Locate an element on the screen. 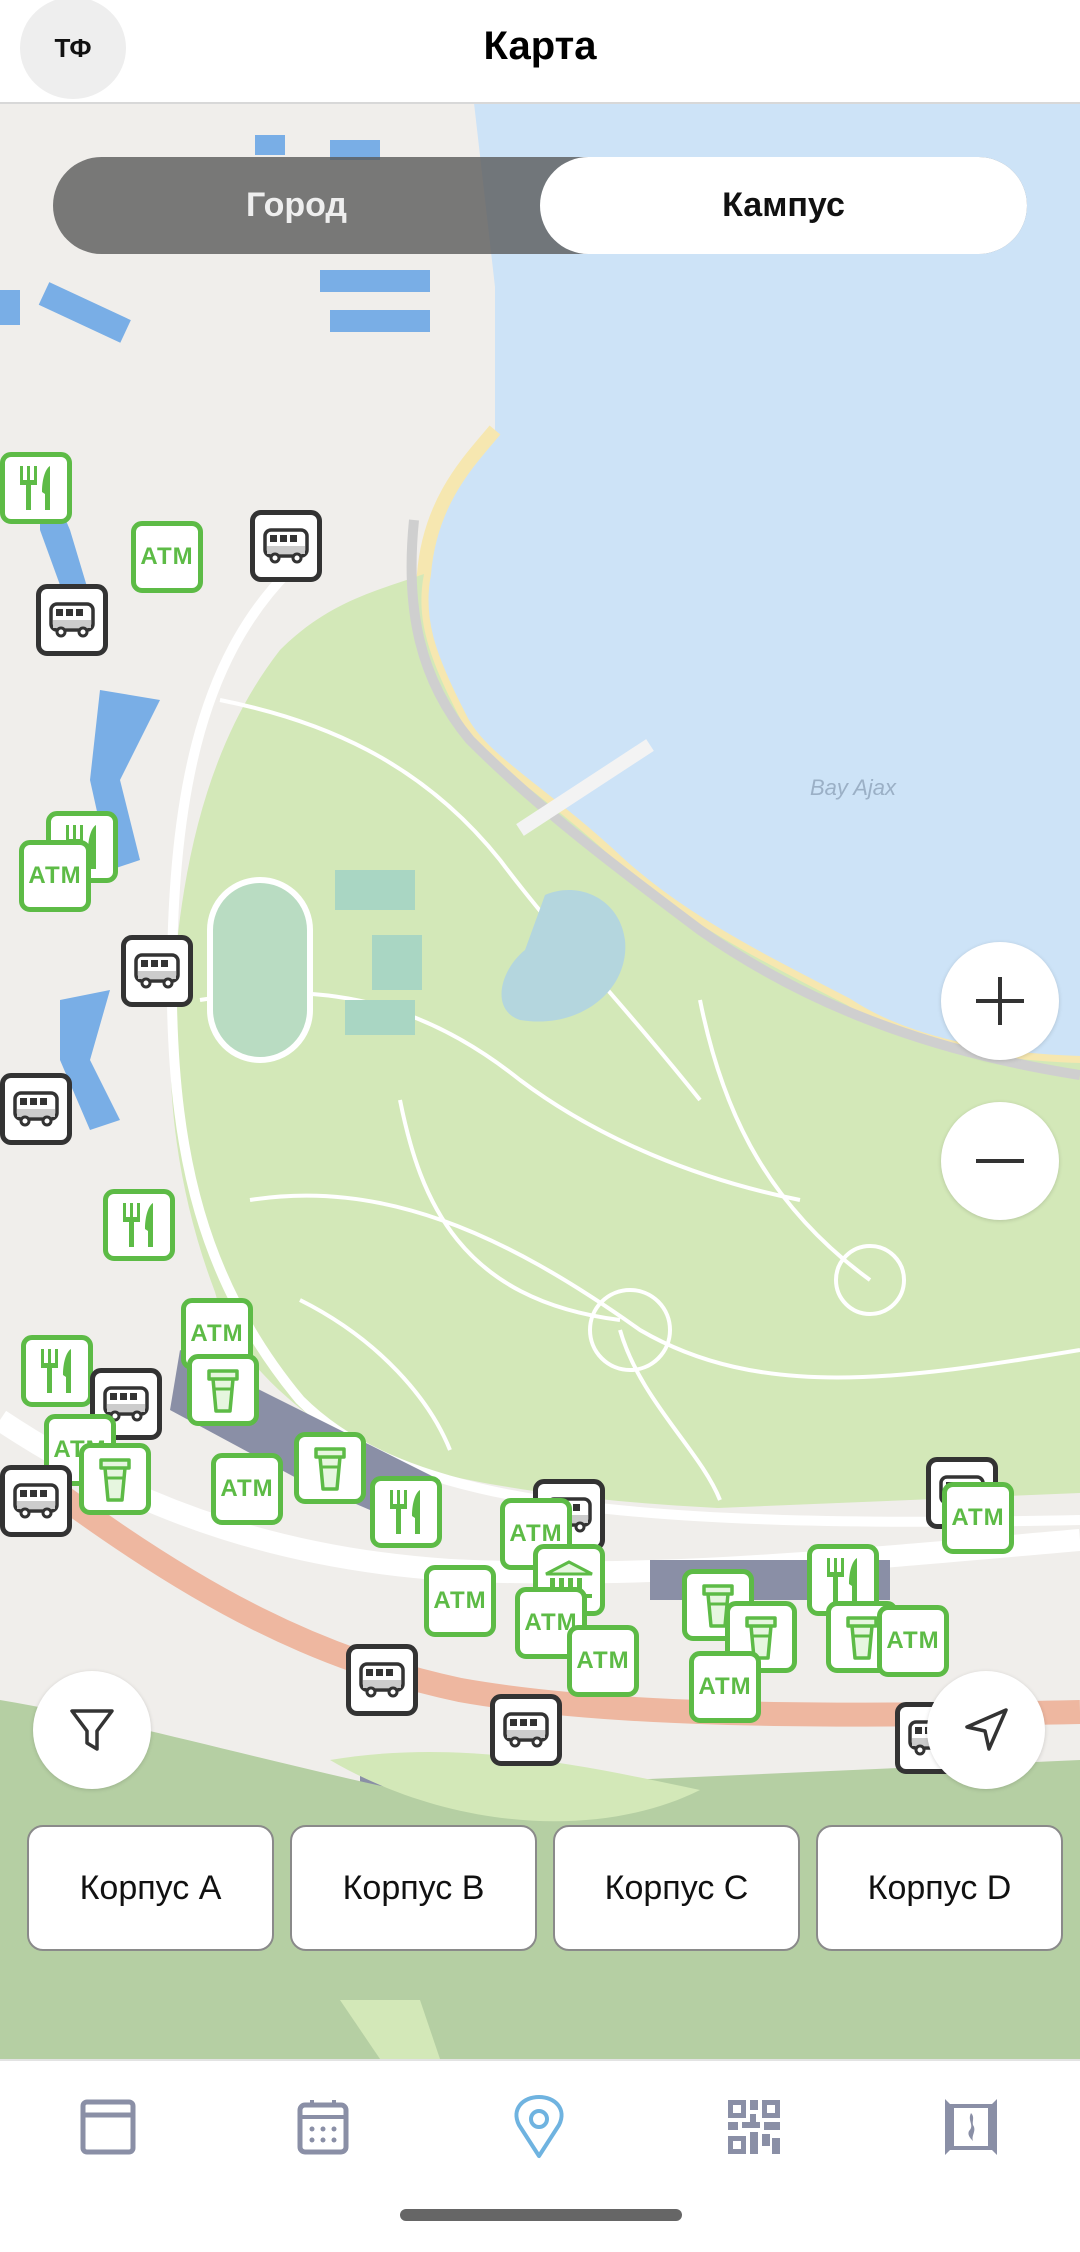  nav-qr is located at coordinates (754, 2127).